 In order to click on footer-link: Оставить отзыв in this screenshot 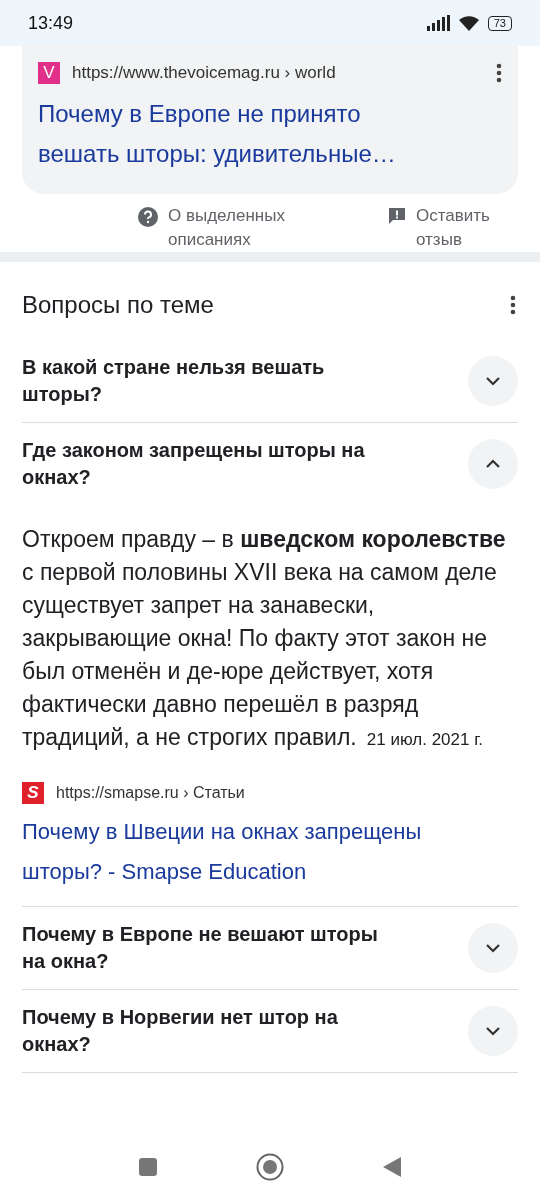, I will do `click(444, 228)`.